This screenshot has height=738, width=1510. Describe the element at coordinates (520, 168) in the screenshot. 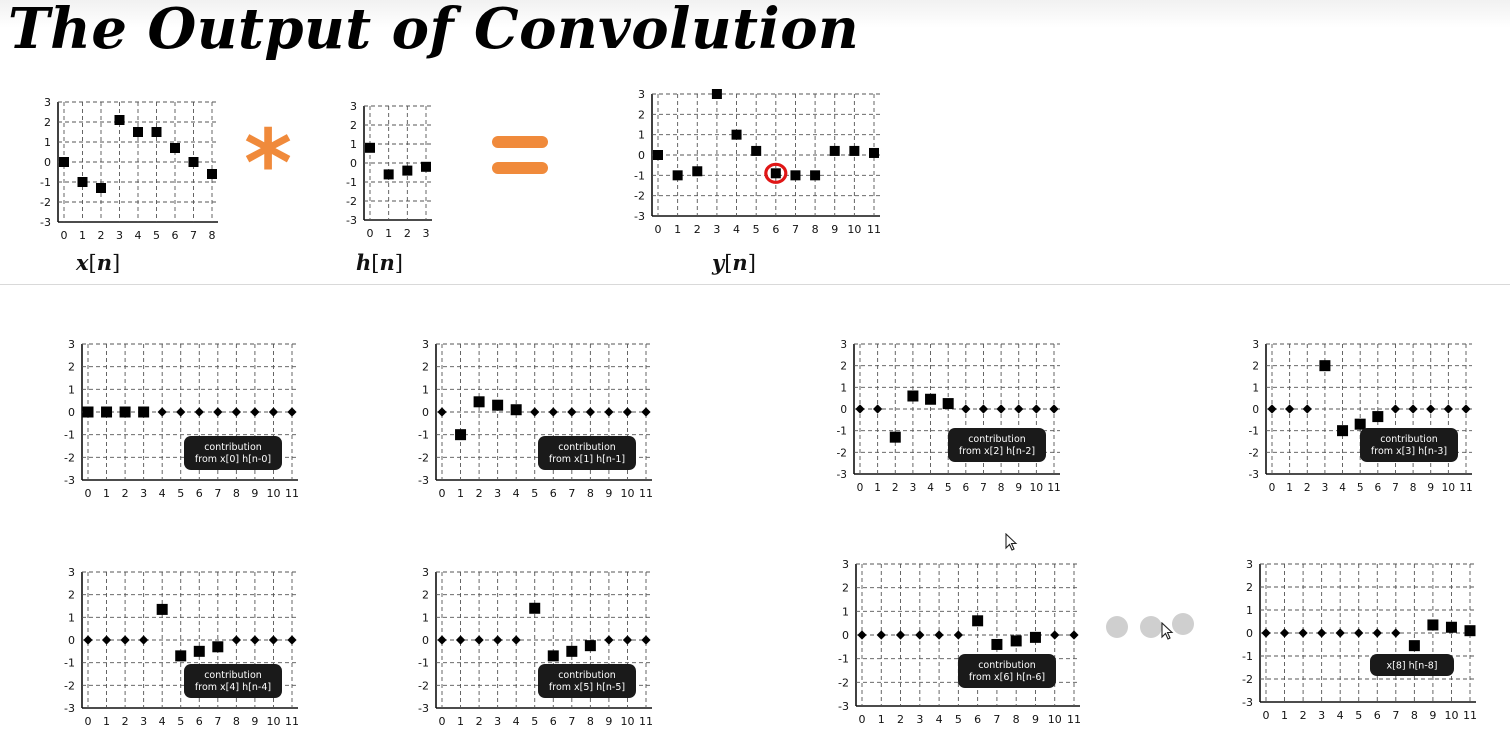

I see `equals-bar-bottom` at that location.